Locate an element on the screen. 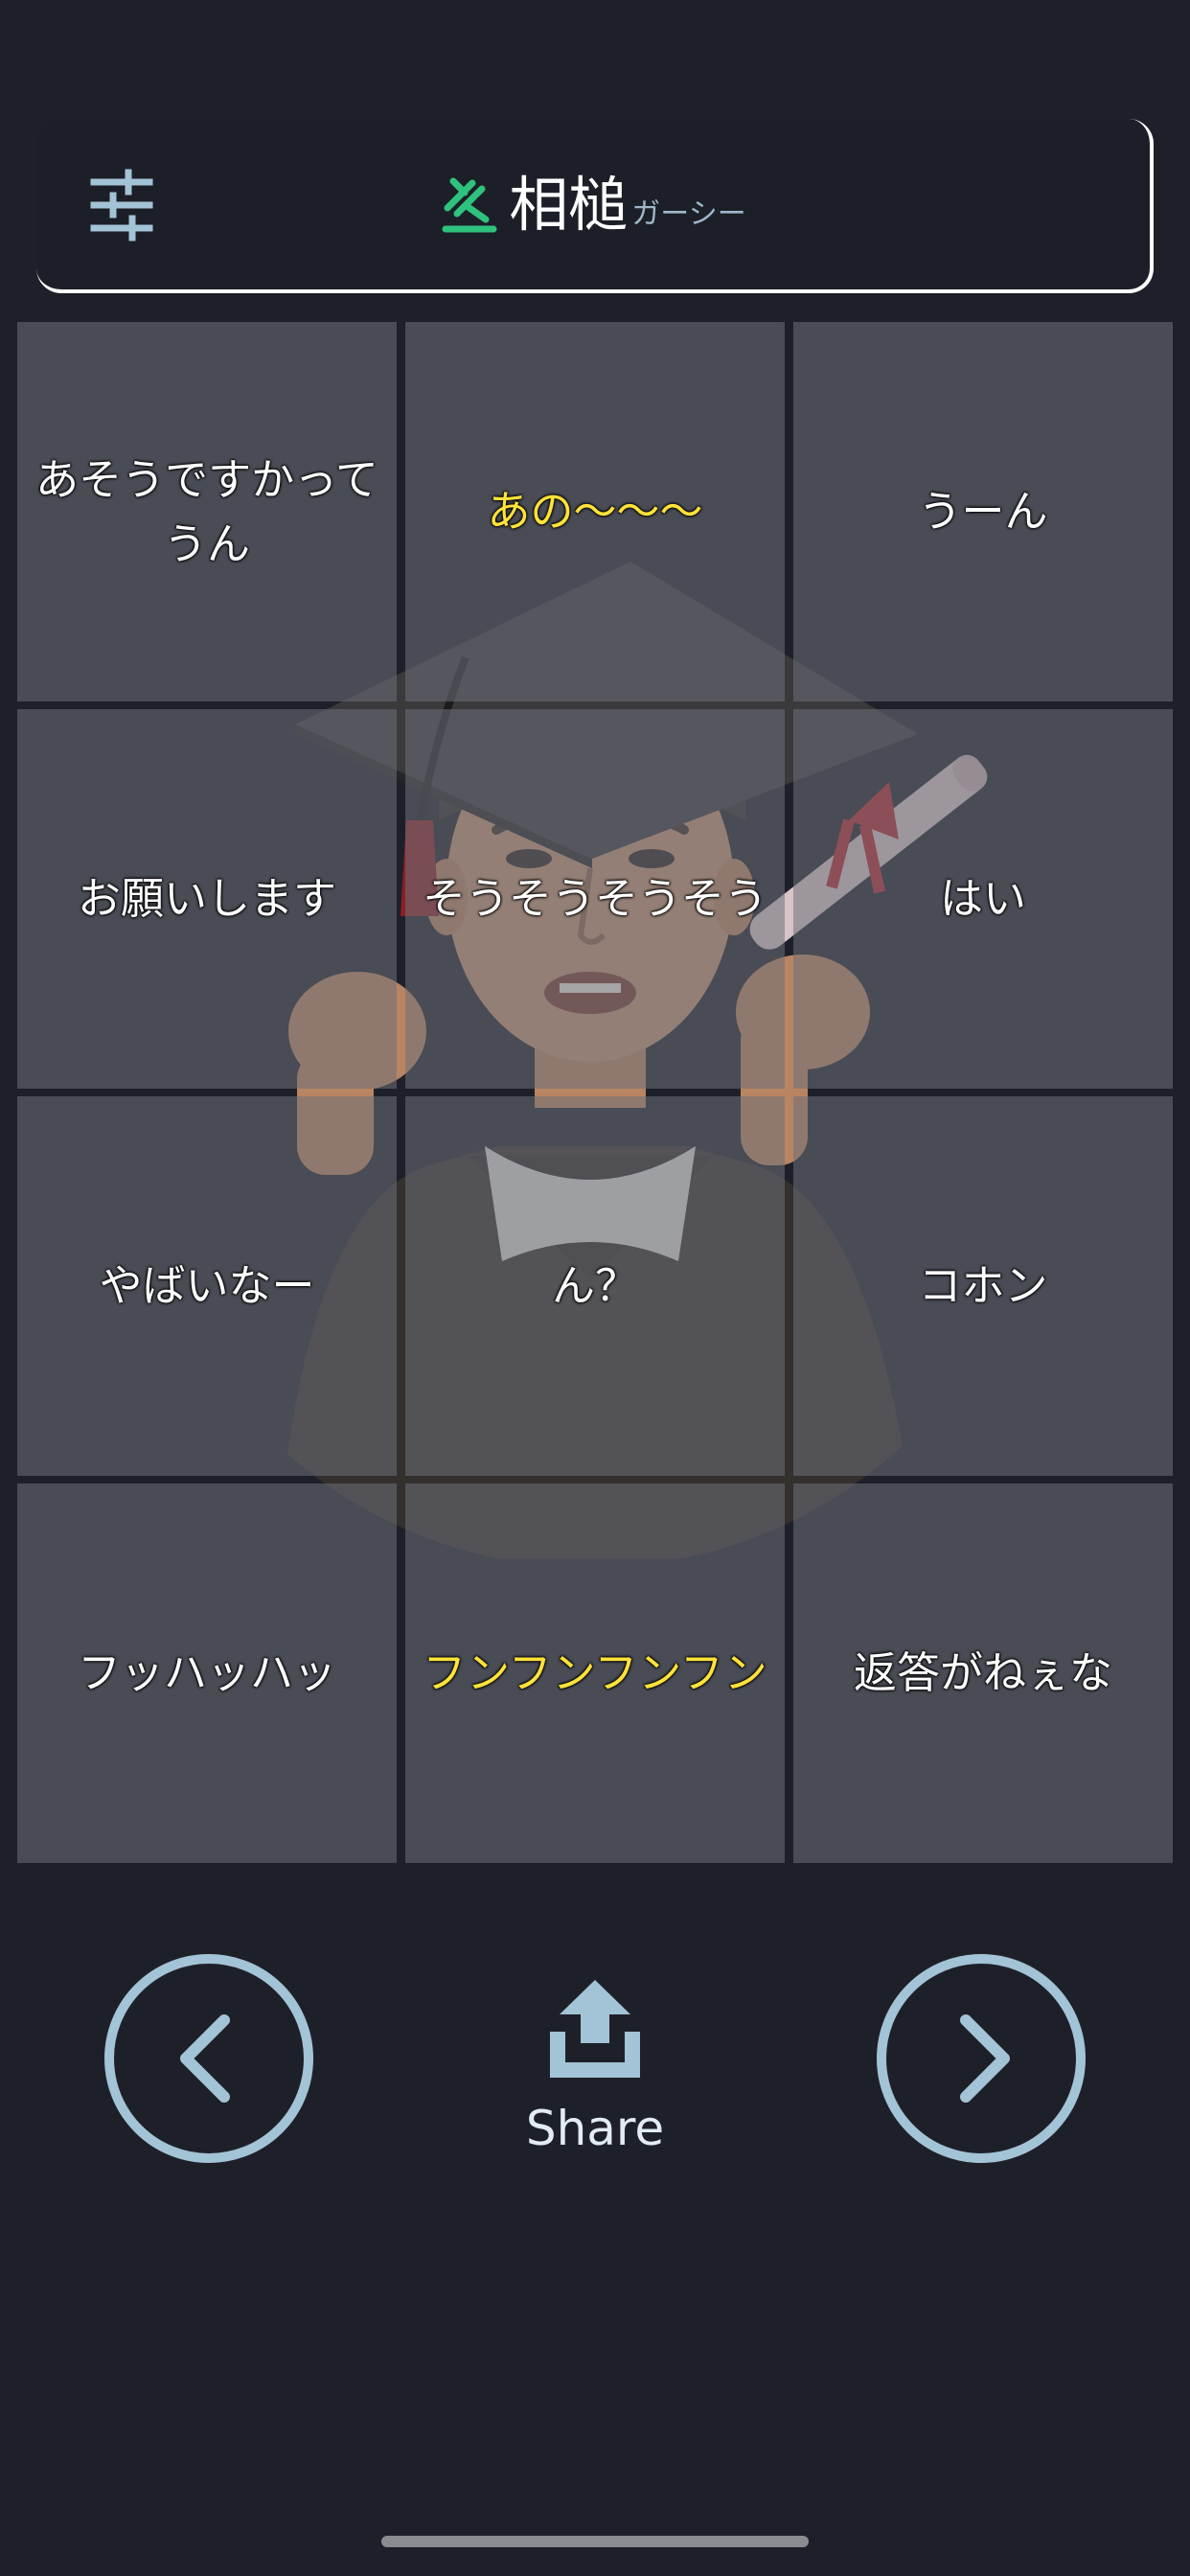  phrase-cell: フンフンフンフン is located at coordinates (595, 1673).